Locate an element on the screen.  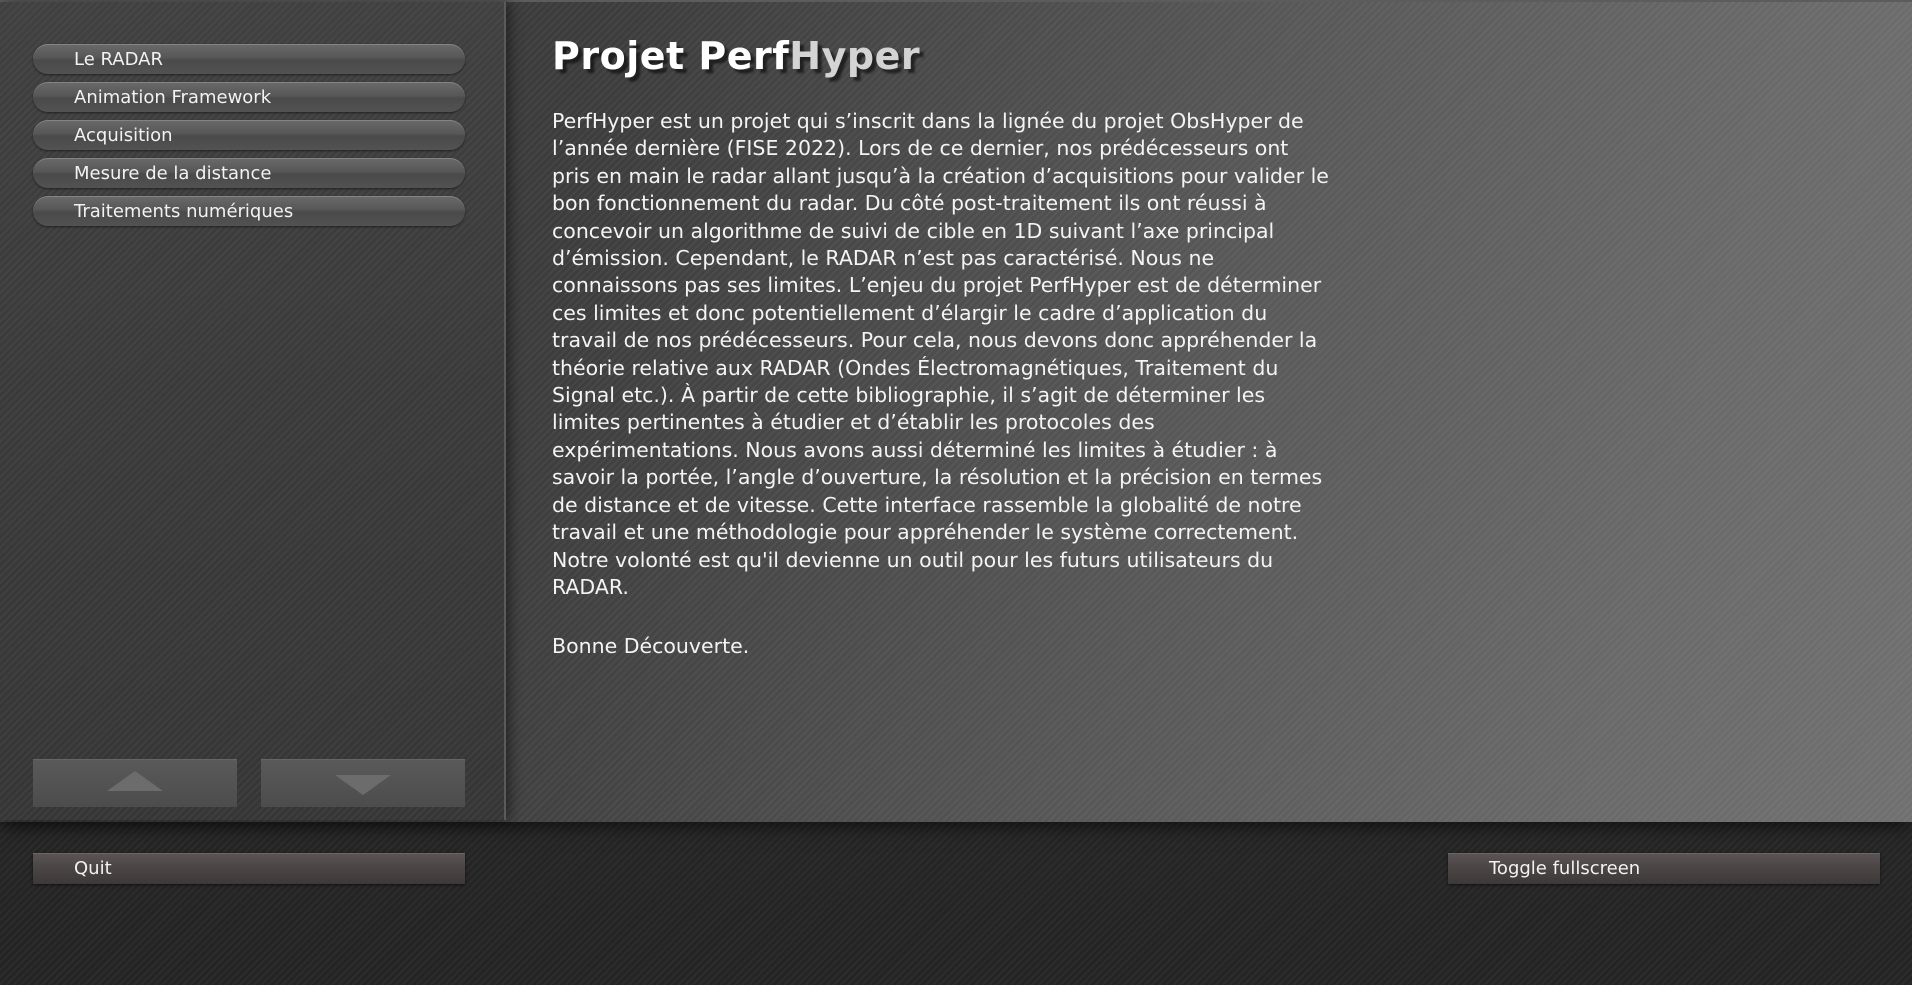
sidebar-item-label: Acquisition is located at coordinates (123, 135).